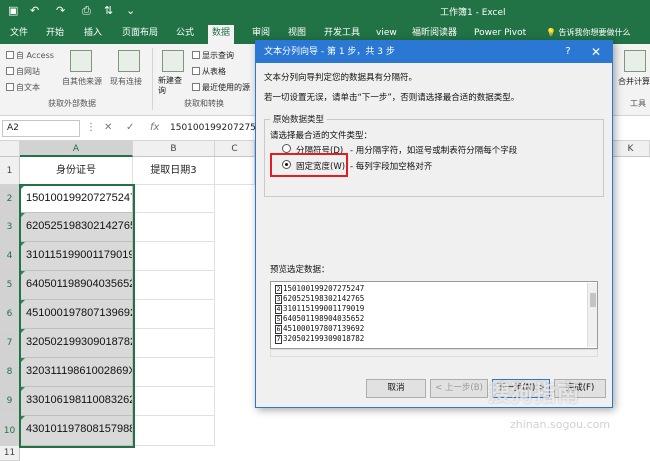  I want to click on column-header-c: C, so click(235, 149).